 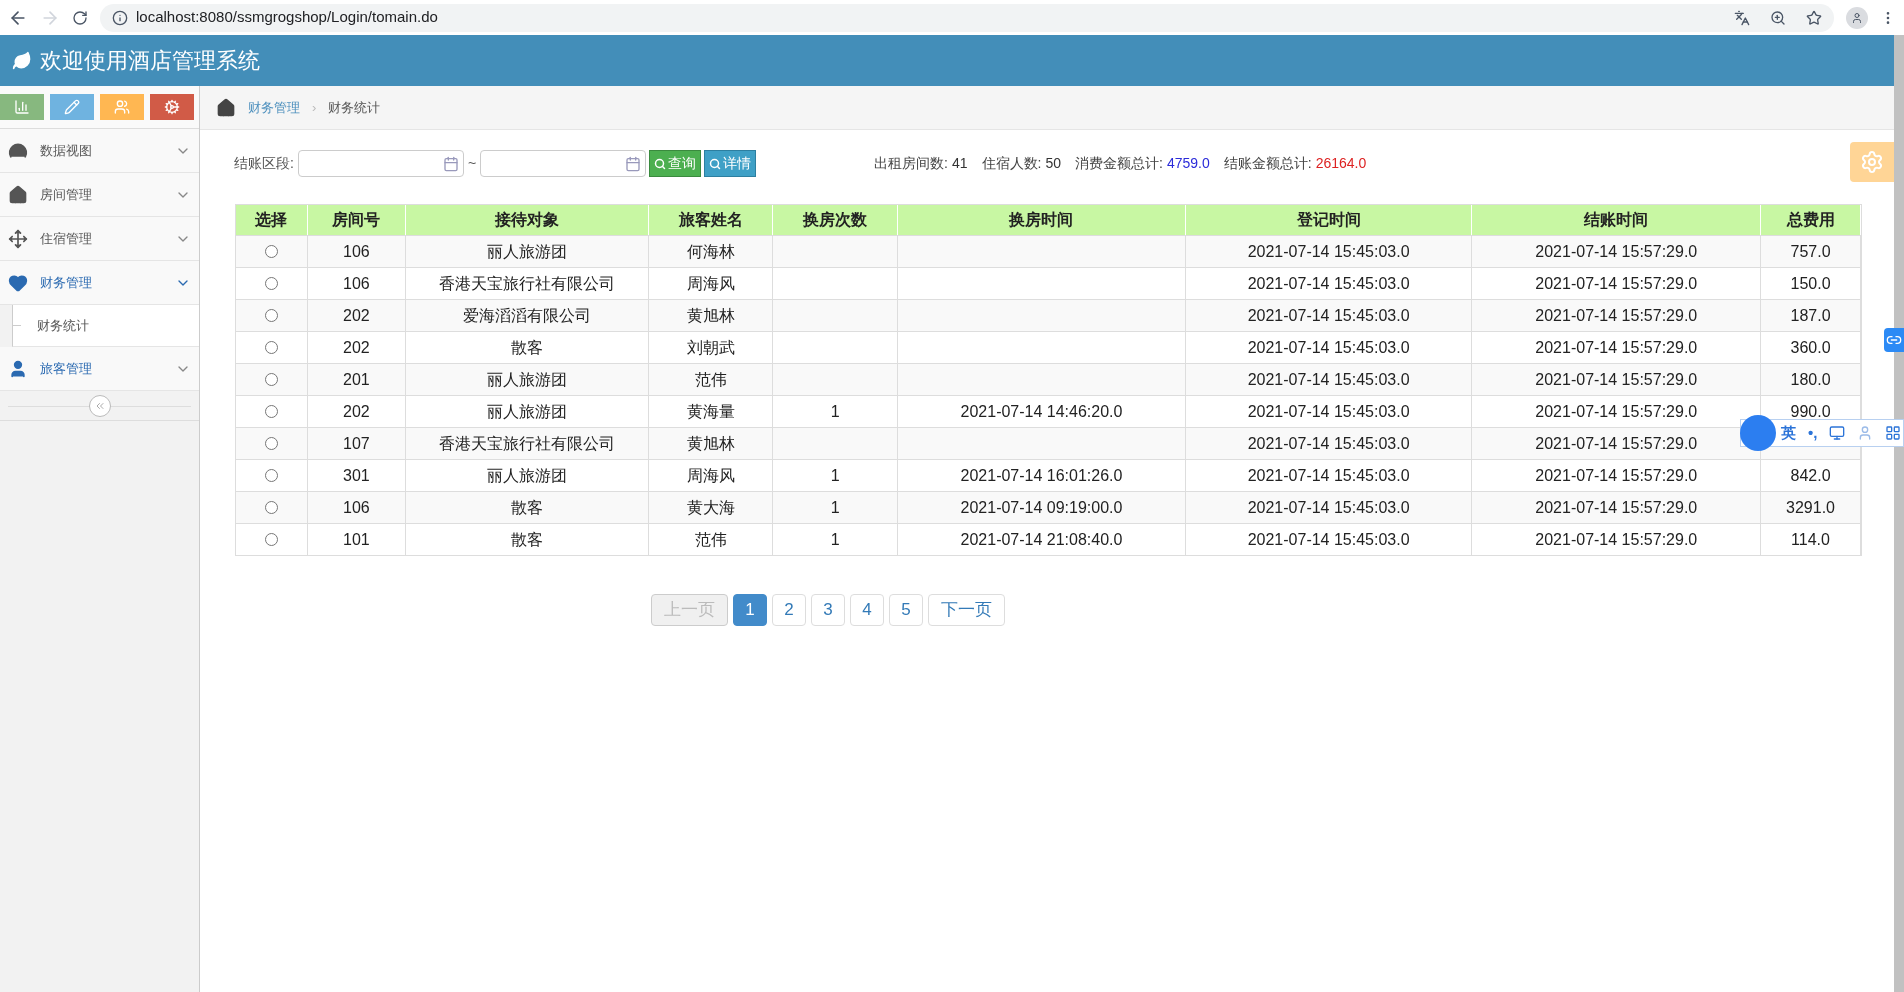 What do you see at coordinates (750, 610) in the screenshot?
I see `page-button: 1` at bounding box center [750, 610].